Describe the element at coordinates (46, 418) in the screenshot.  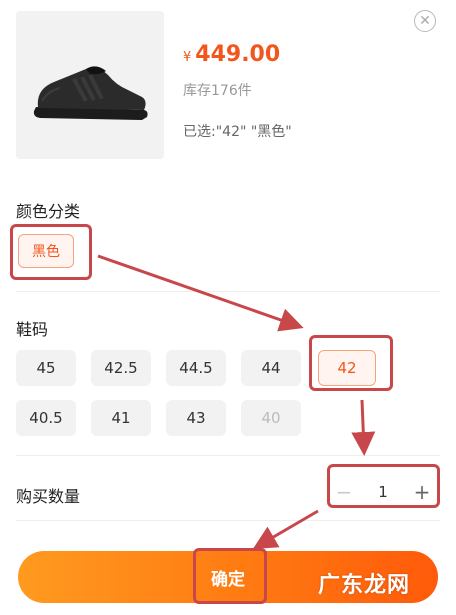
I see `size-option-40-5: 40.5` at that location.